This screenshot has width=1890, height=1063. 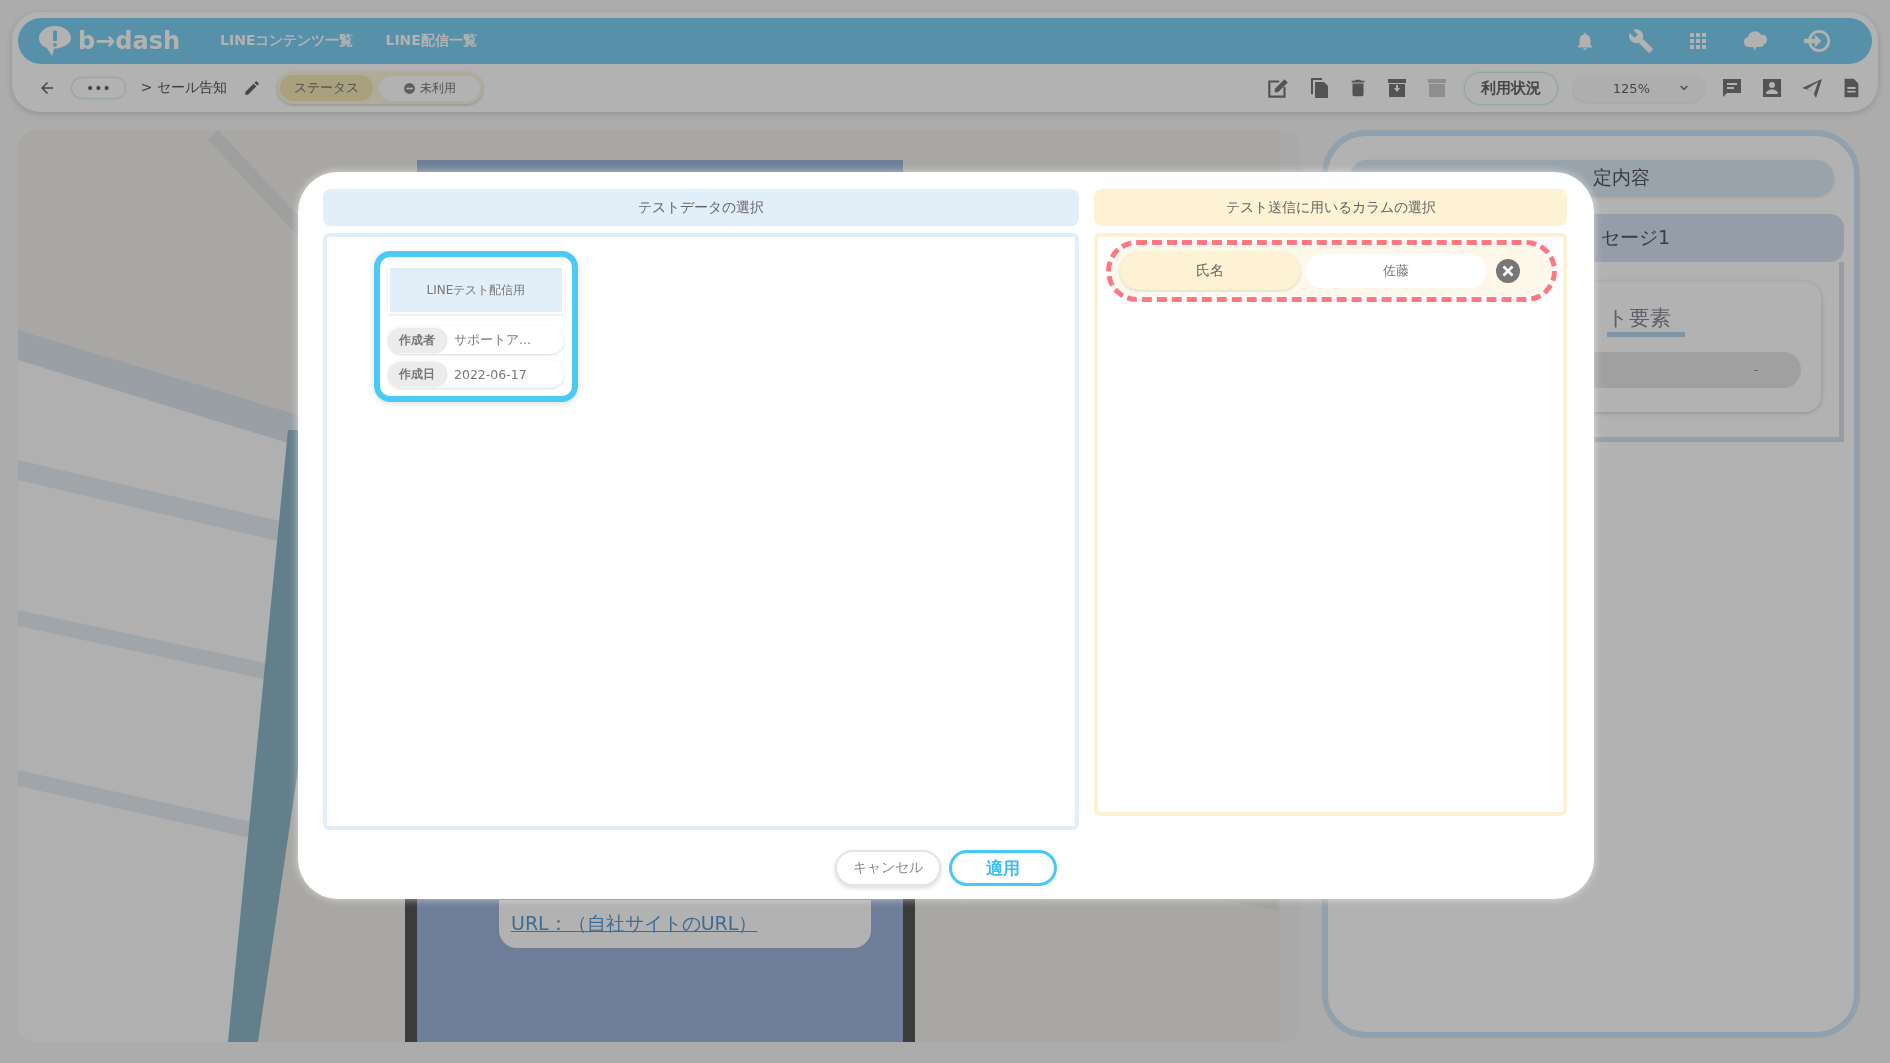 I want to click on field-value: 2022-06-17, so click(x=490, y=374).